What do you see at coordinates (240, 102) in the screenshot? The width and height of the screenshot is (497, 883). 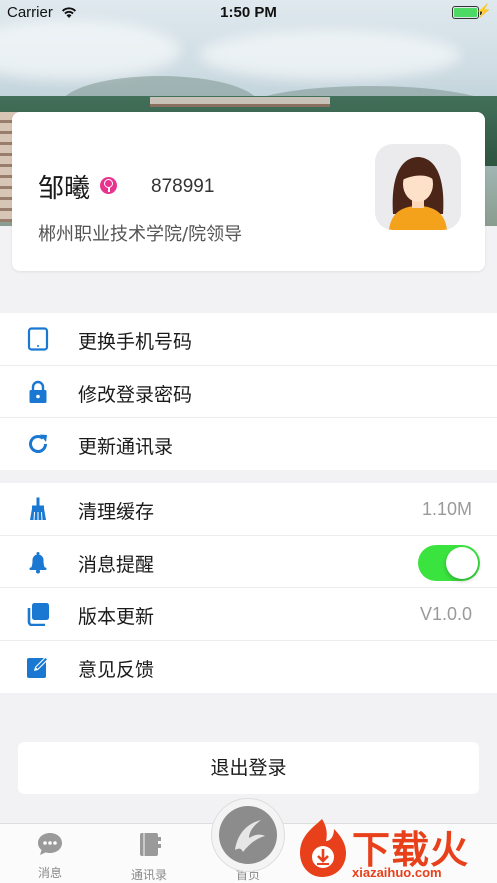 I see `school-gate` at bounding box center [240, 102].